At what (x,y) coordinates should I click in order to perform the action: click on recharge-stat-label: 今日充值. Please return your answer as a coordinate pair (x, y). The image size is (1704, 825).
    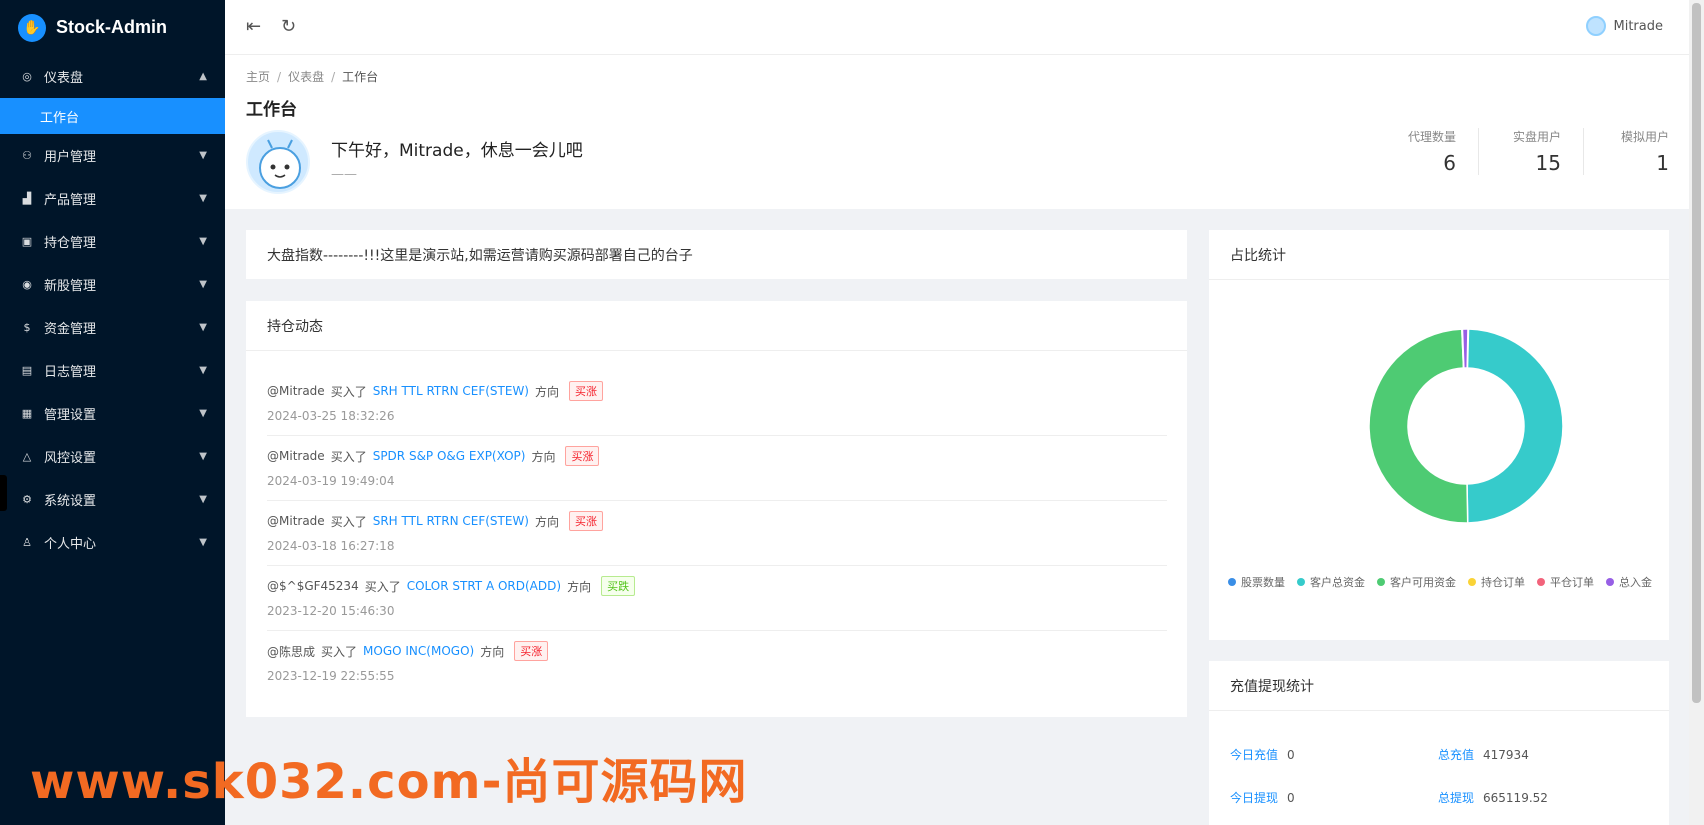
    Looking at the image, I should click on (1254, 755).